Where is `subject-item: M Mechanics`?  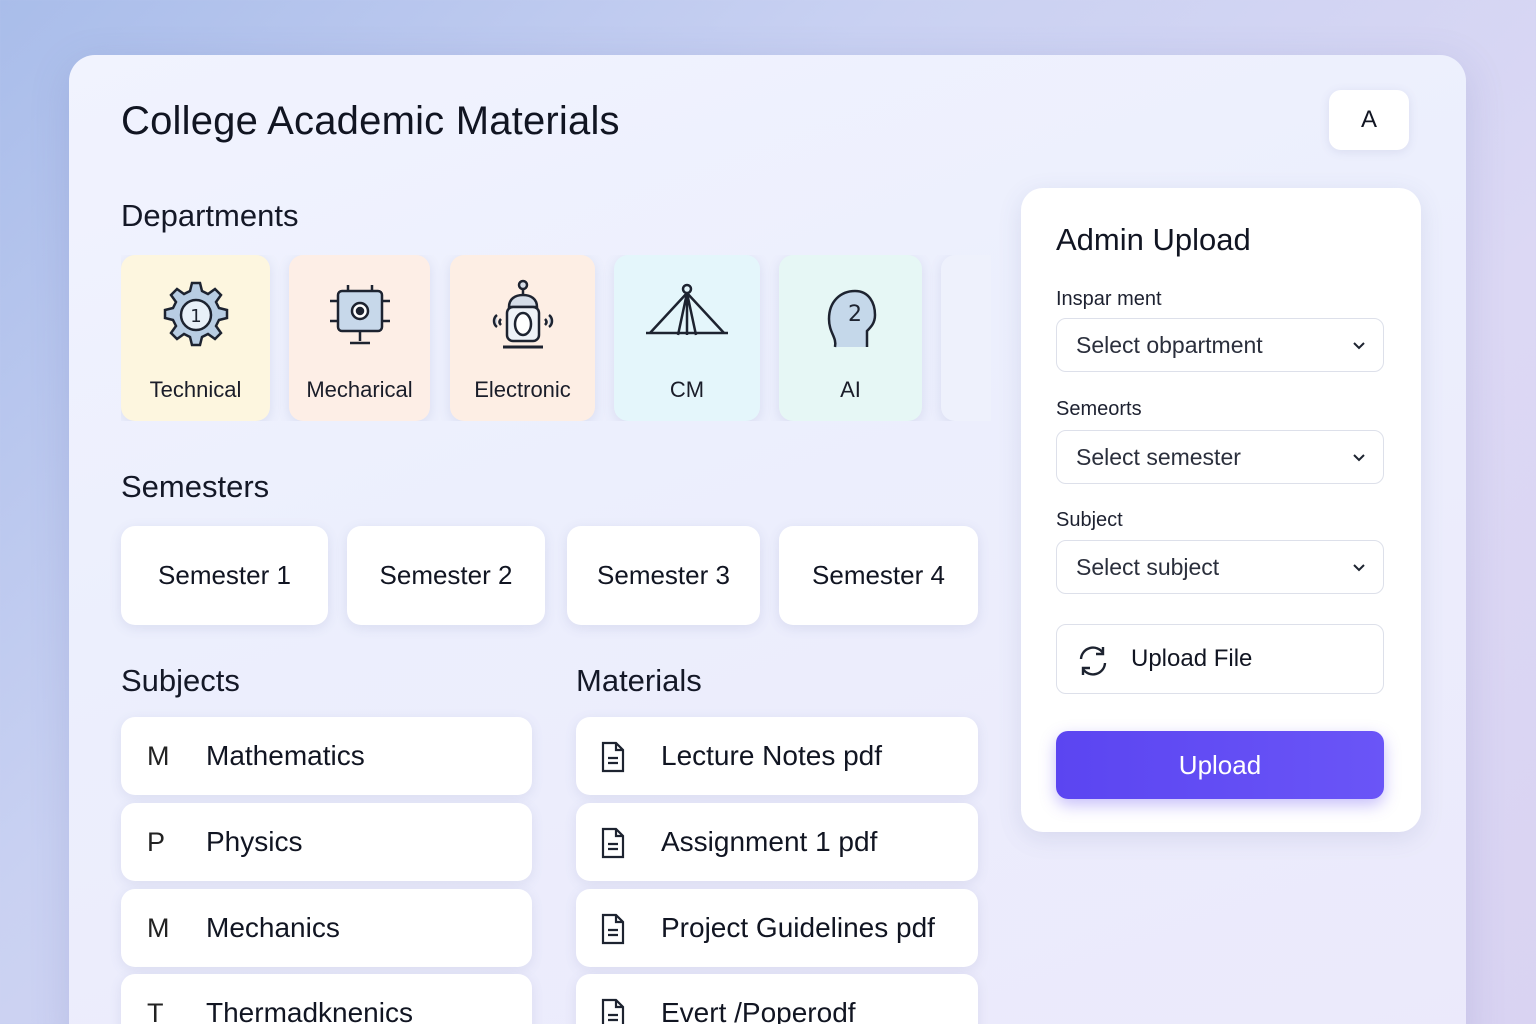
subject-item: M Mechanics is located at coordinates (326, 928).